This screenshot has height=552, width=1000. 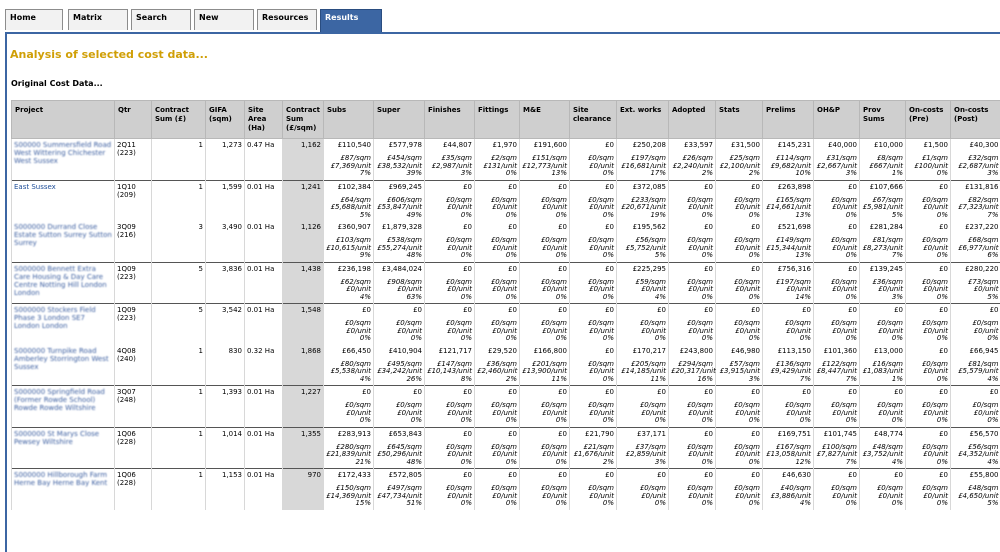 I want to click on column-header: Adopted, so click(x=692, y=120).